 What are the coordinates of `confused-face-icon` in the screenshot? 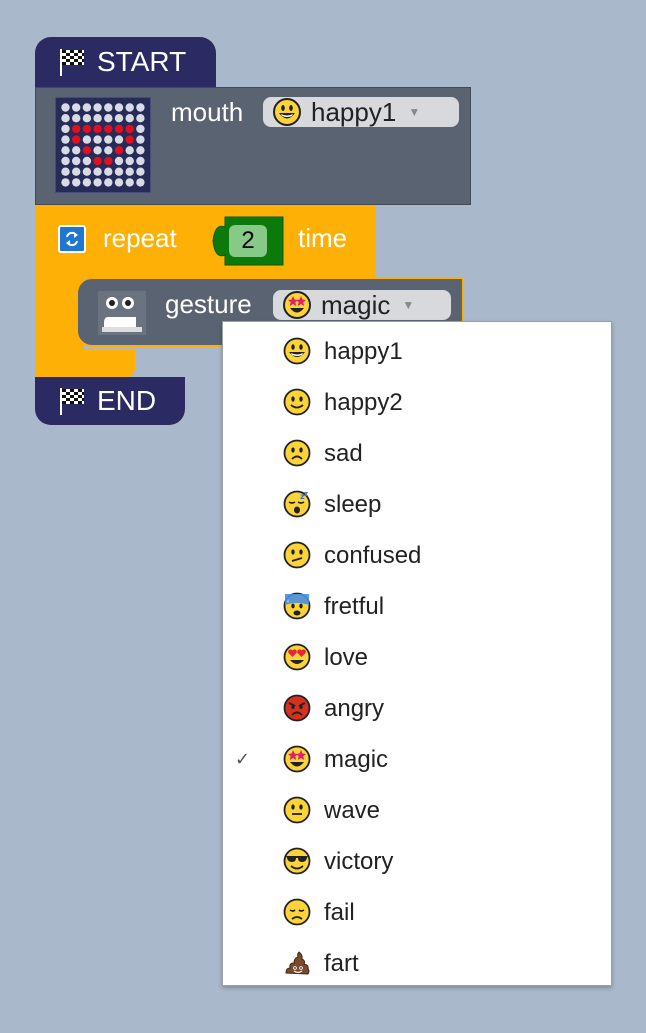 It's located at (297, 555).